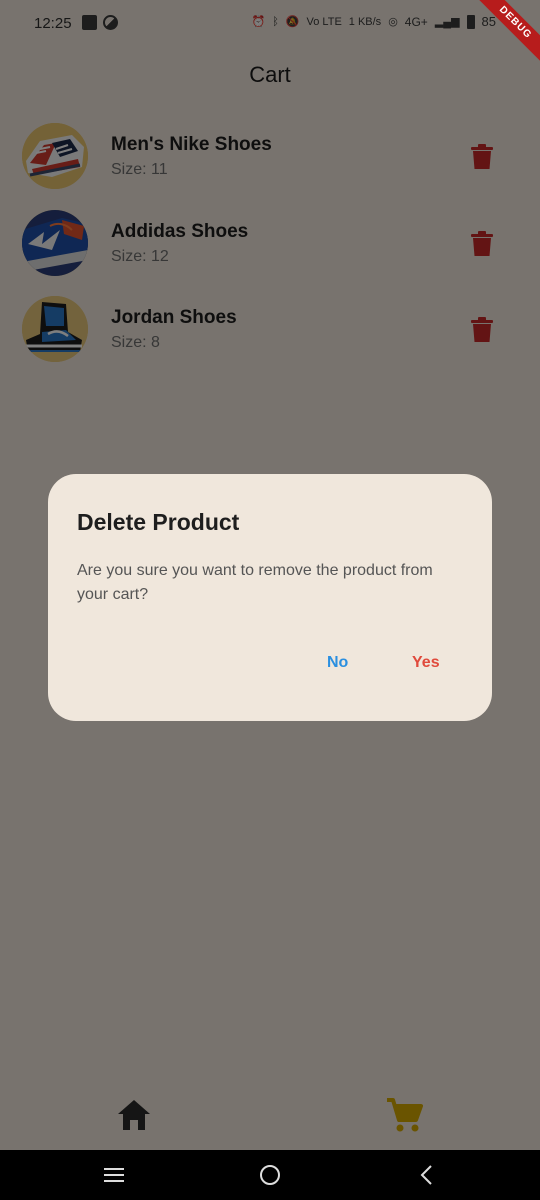 This screenshot has width=540, height=1200. I want to click on no-button: No, so click(337, 663).